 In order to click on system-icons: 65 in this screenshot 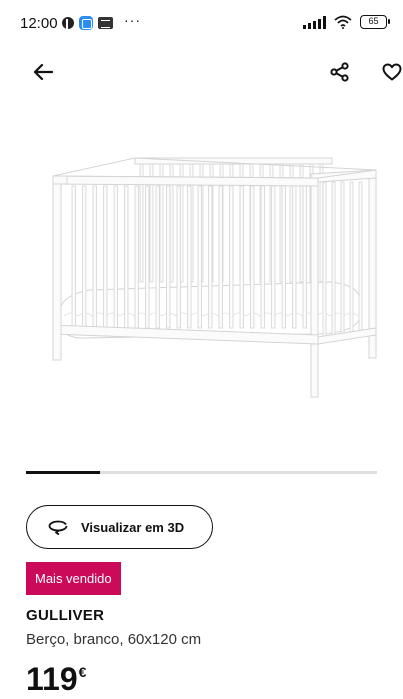, I will do `click(346, 22)`.